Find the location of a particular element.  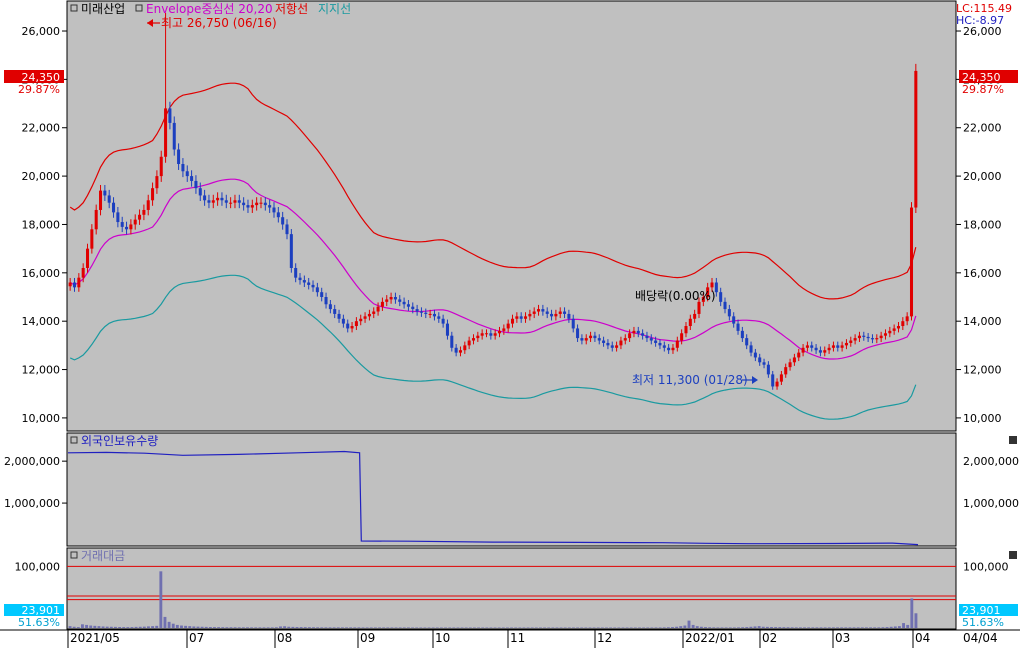

volume-panel is located at coordinates (511, 588).